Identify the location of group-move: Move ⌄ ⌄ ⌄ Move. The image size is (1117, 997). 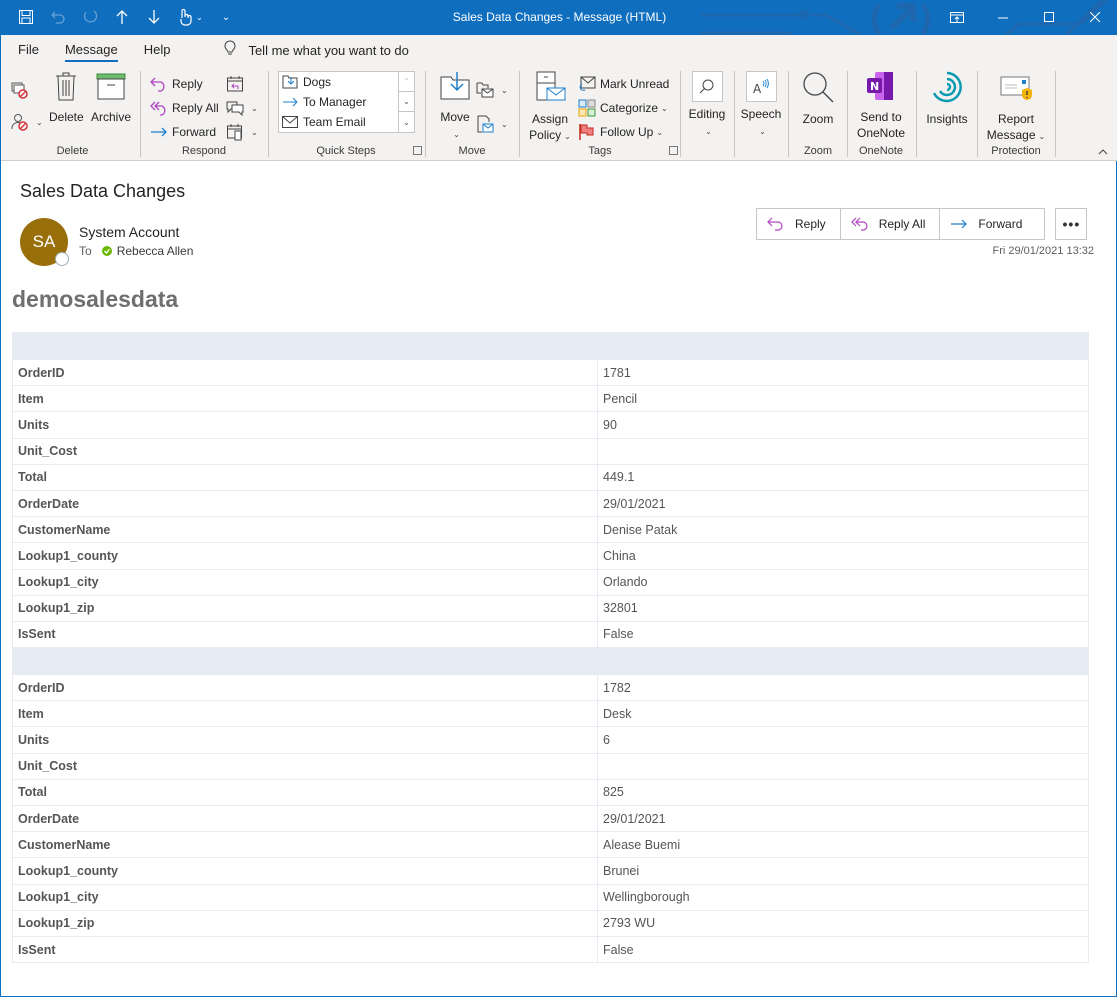
(472, 114).